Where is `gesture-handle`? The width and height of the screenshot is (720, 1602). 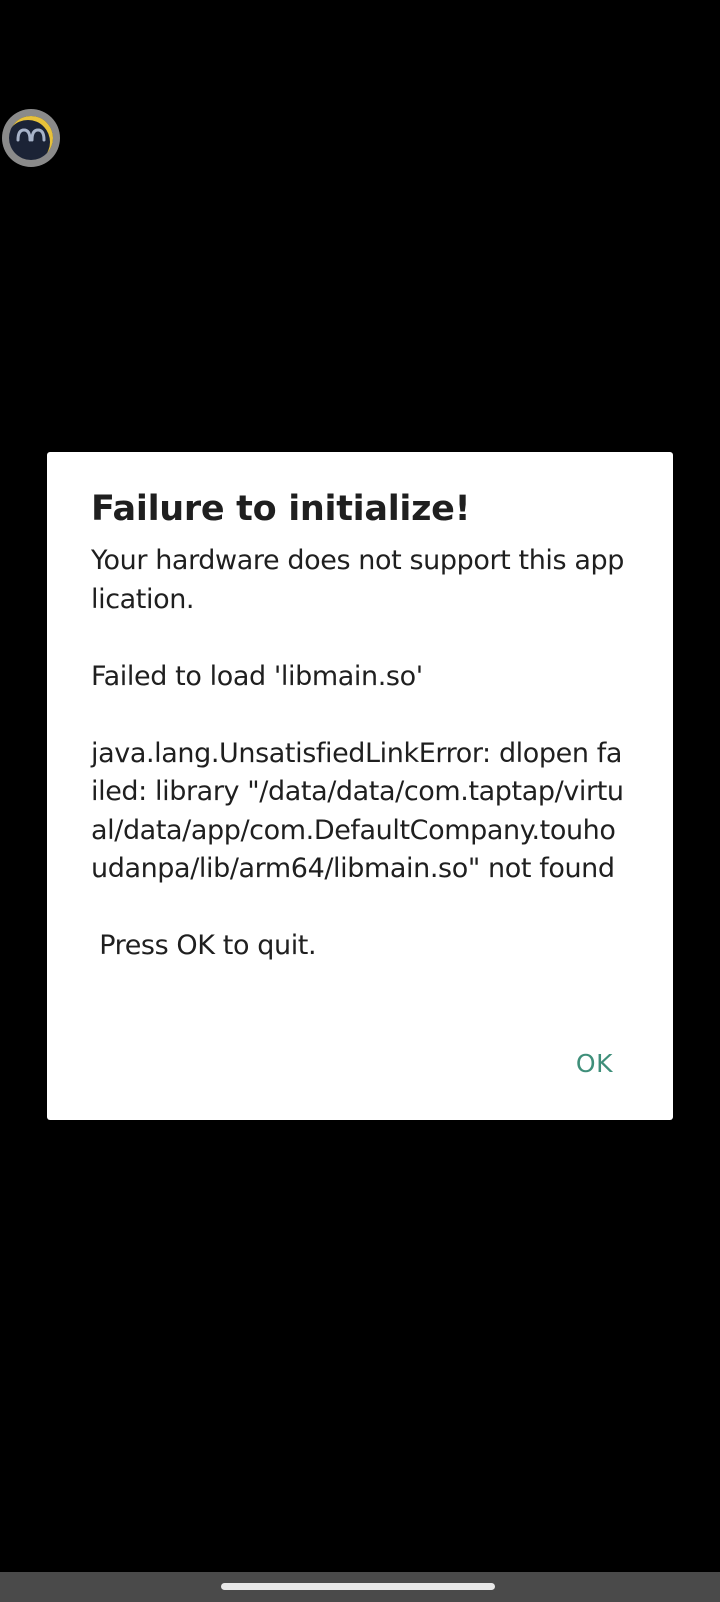
gesture-handle is located at coordinates (358, 1586).